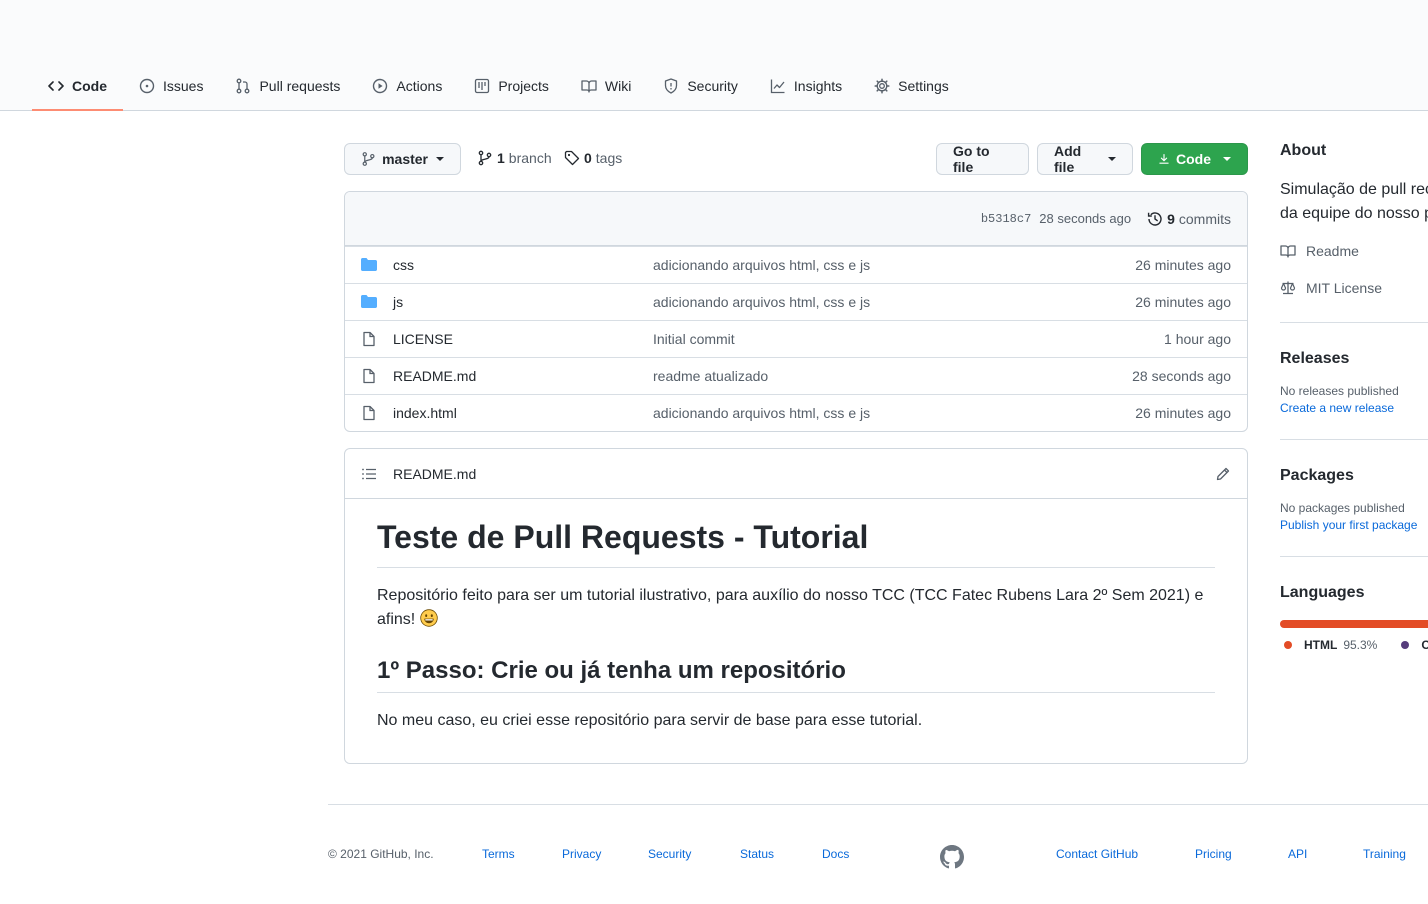 The height and width of the screenshot is (904, 1428). Describe the element at coordinates (1354, 288) in the screenshot. I see `license-link: MIT License` at that location.